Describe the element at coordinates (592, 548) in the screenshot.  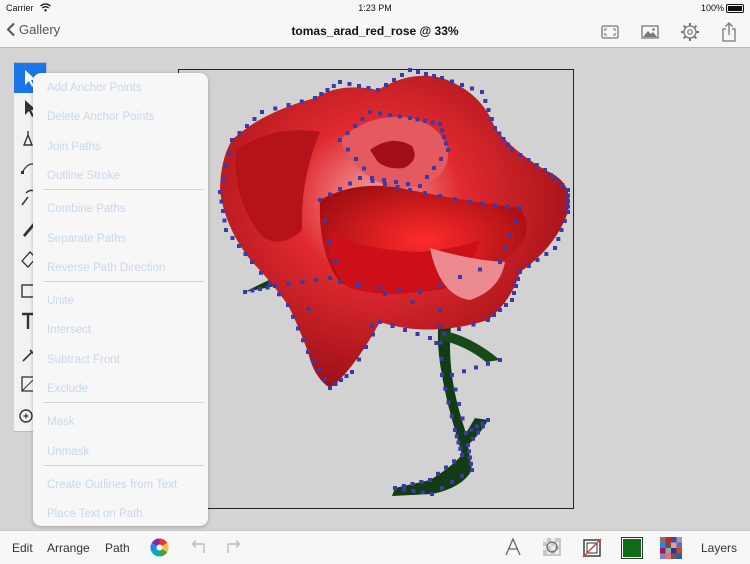
I see `stroke-icon` at that location.